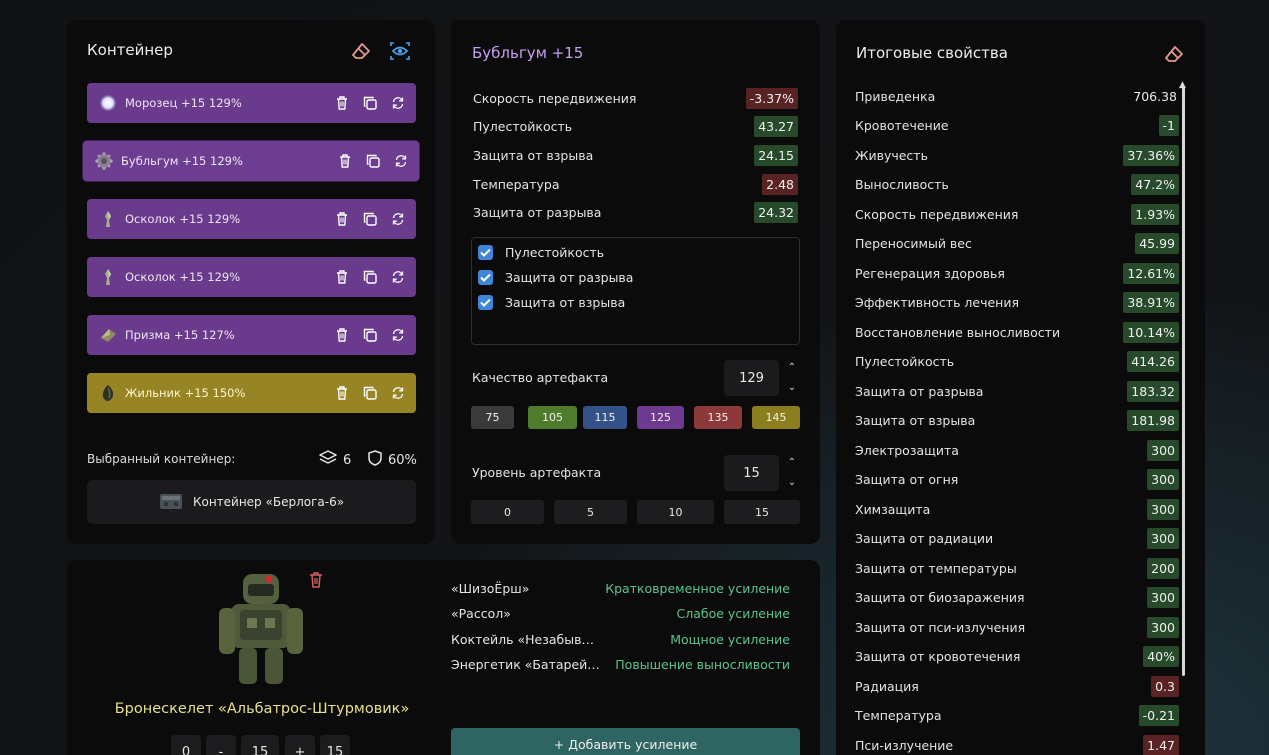  I want to click on quality-preset-button: 115, so click(605, 417).